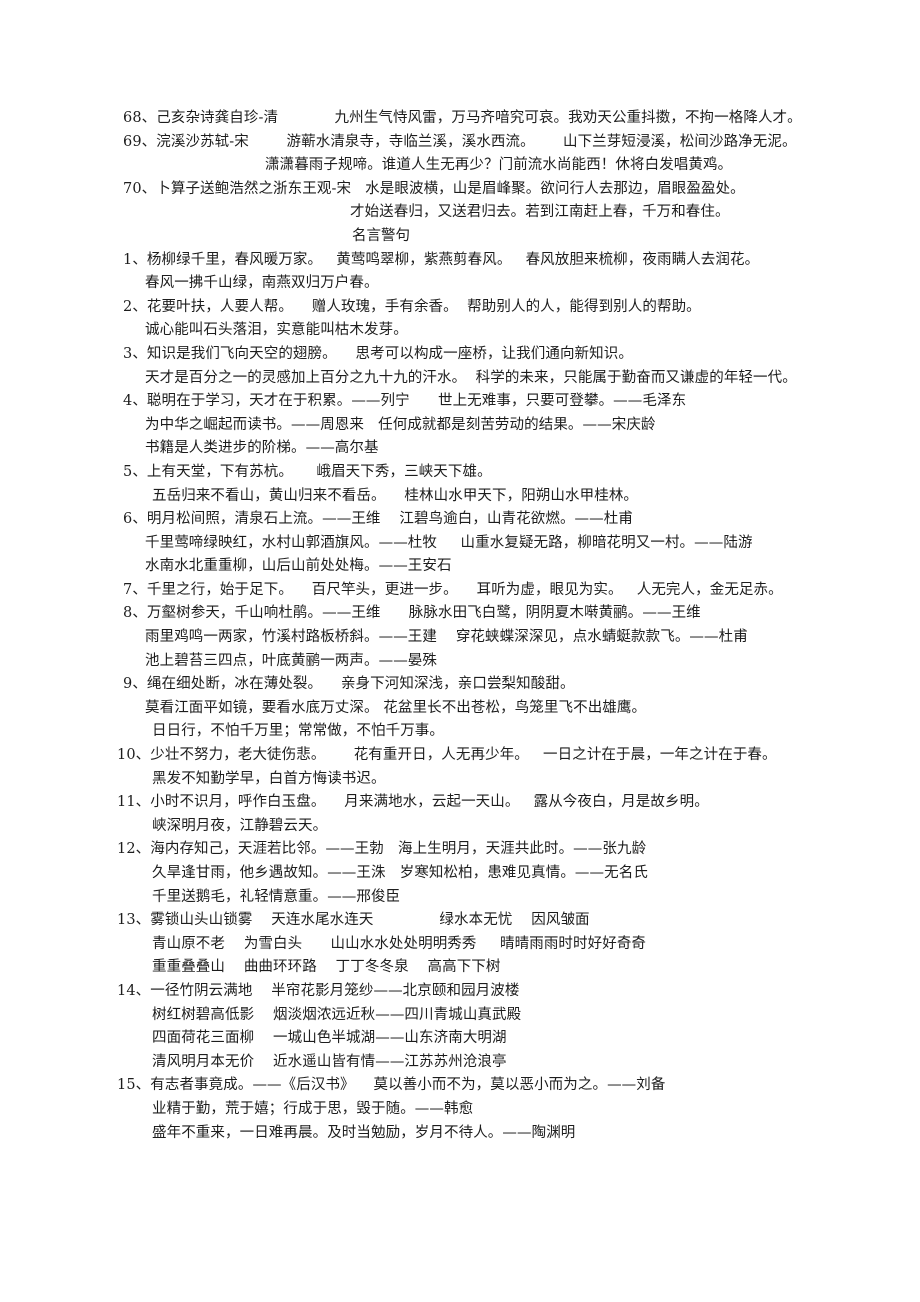 This screenshot has width=920, height=1302. Describe the element at coordinates (395, 495) in the screenshot. I see `quote-line-item-5b: 五岳归来不看山，黄山归来不看岳。 桂林山水甲天下，阳朔山水甲桂林。` at that location.